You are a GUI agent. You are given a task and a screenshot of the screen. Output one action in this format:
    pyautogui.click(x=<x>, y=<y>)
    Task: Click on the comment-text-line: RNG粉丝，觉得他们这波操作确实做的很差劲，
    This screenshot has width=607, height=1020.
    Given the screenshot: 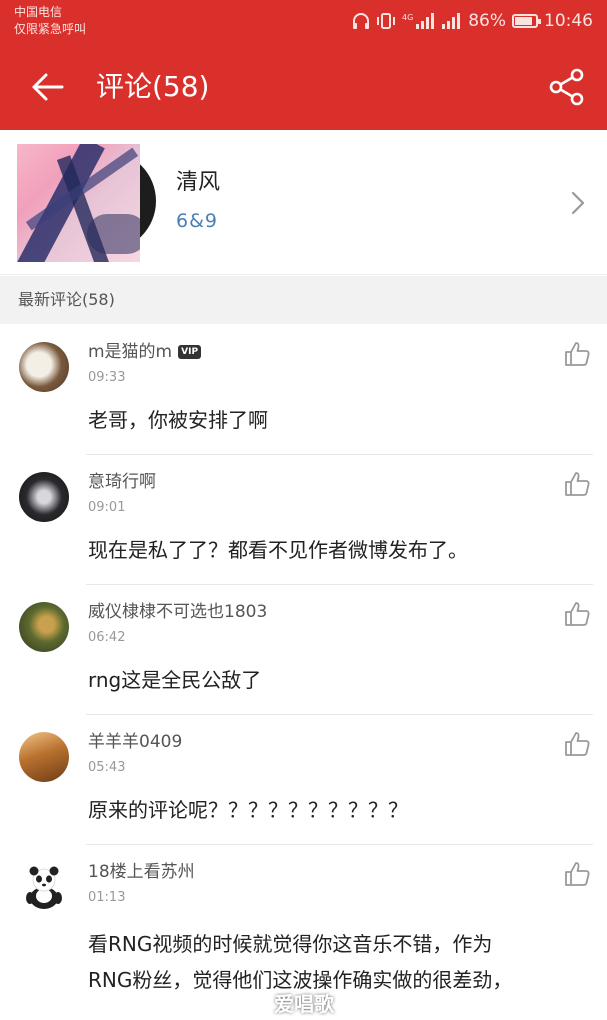 What is the action you would take?
    pyautogui.click(x=300, y=980)
    